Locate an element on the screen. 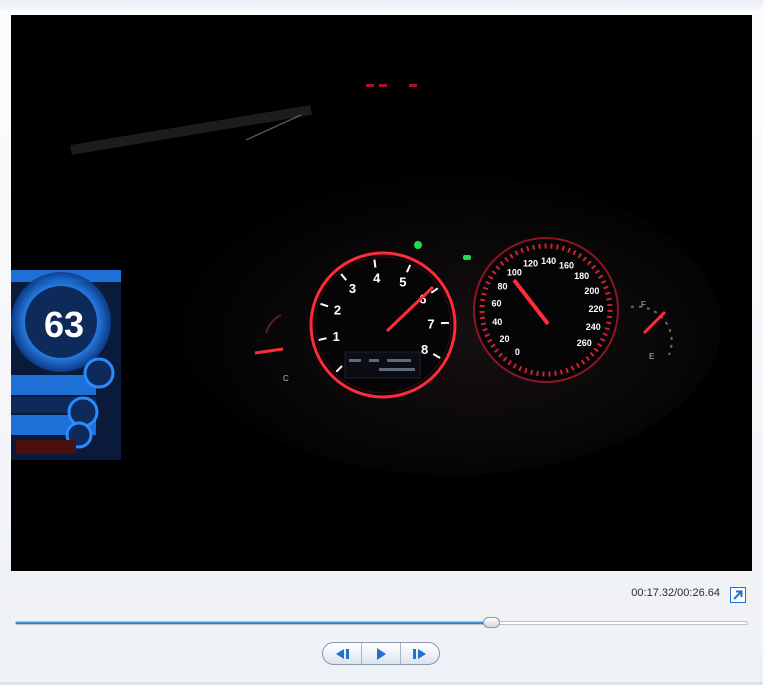 This screenshot has height=685, width=763. tacho-label: 7 is located at coordinates (430, 323).